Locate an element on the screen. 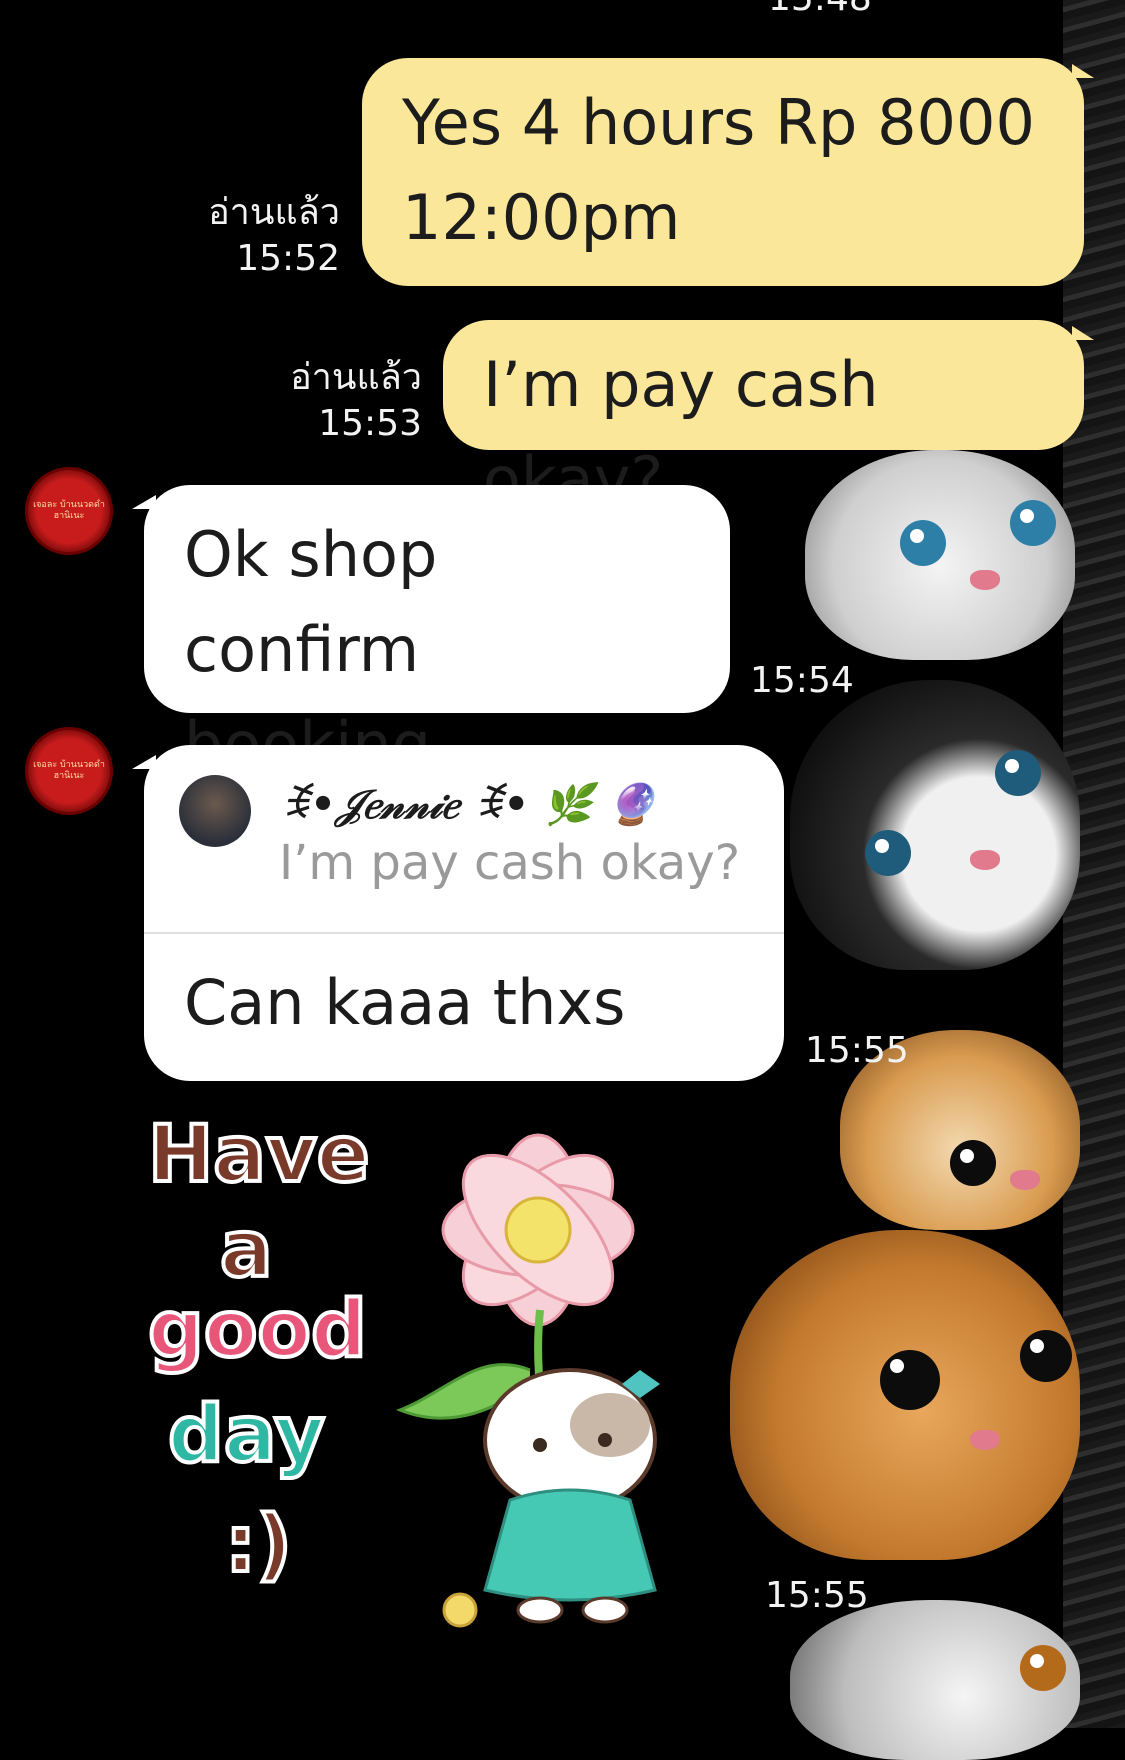 The height and width of the screenshot is (1760, 1125). message-line: Ok shop confirm is located at coordinates (311, 602).